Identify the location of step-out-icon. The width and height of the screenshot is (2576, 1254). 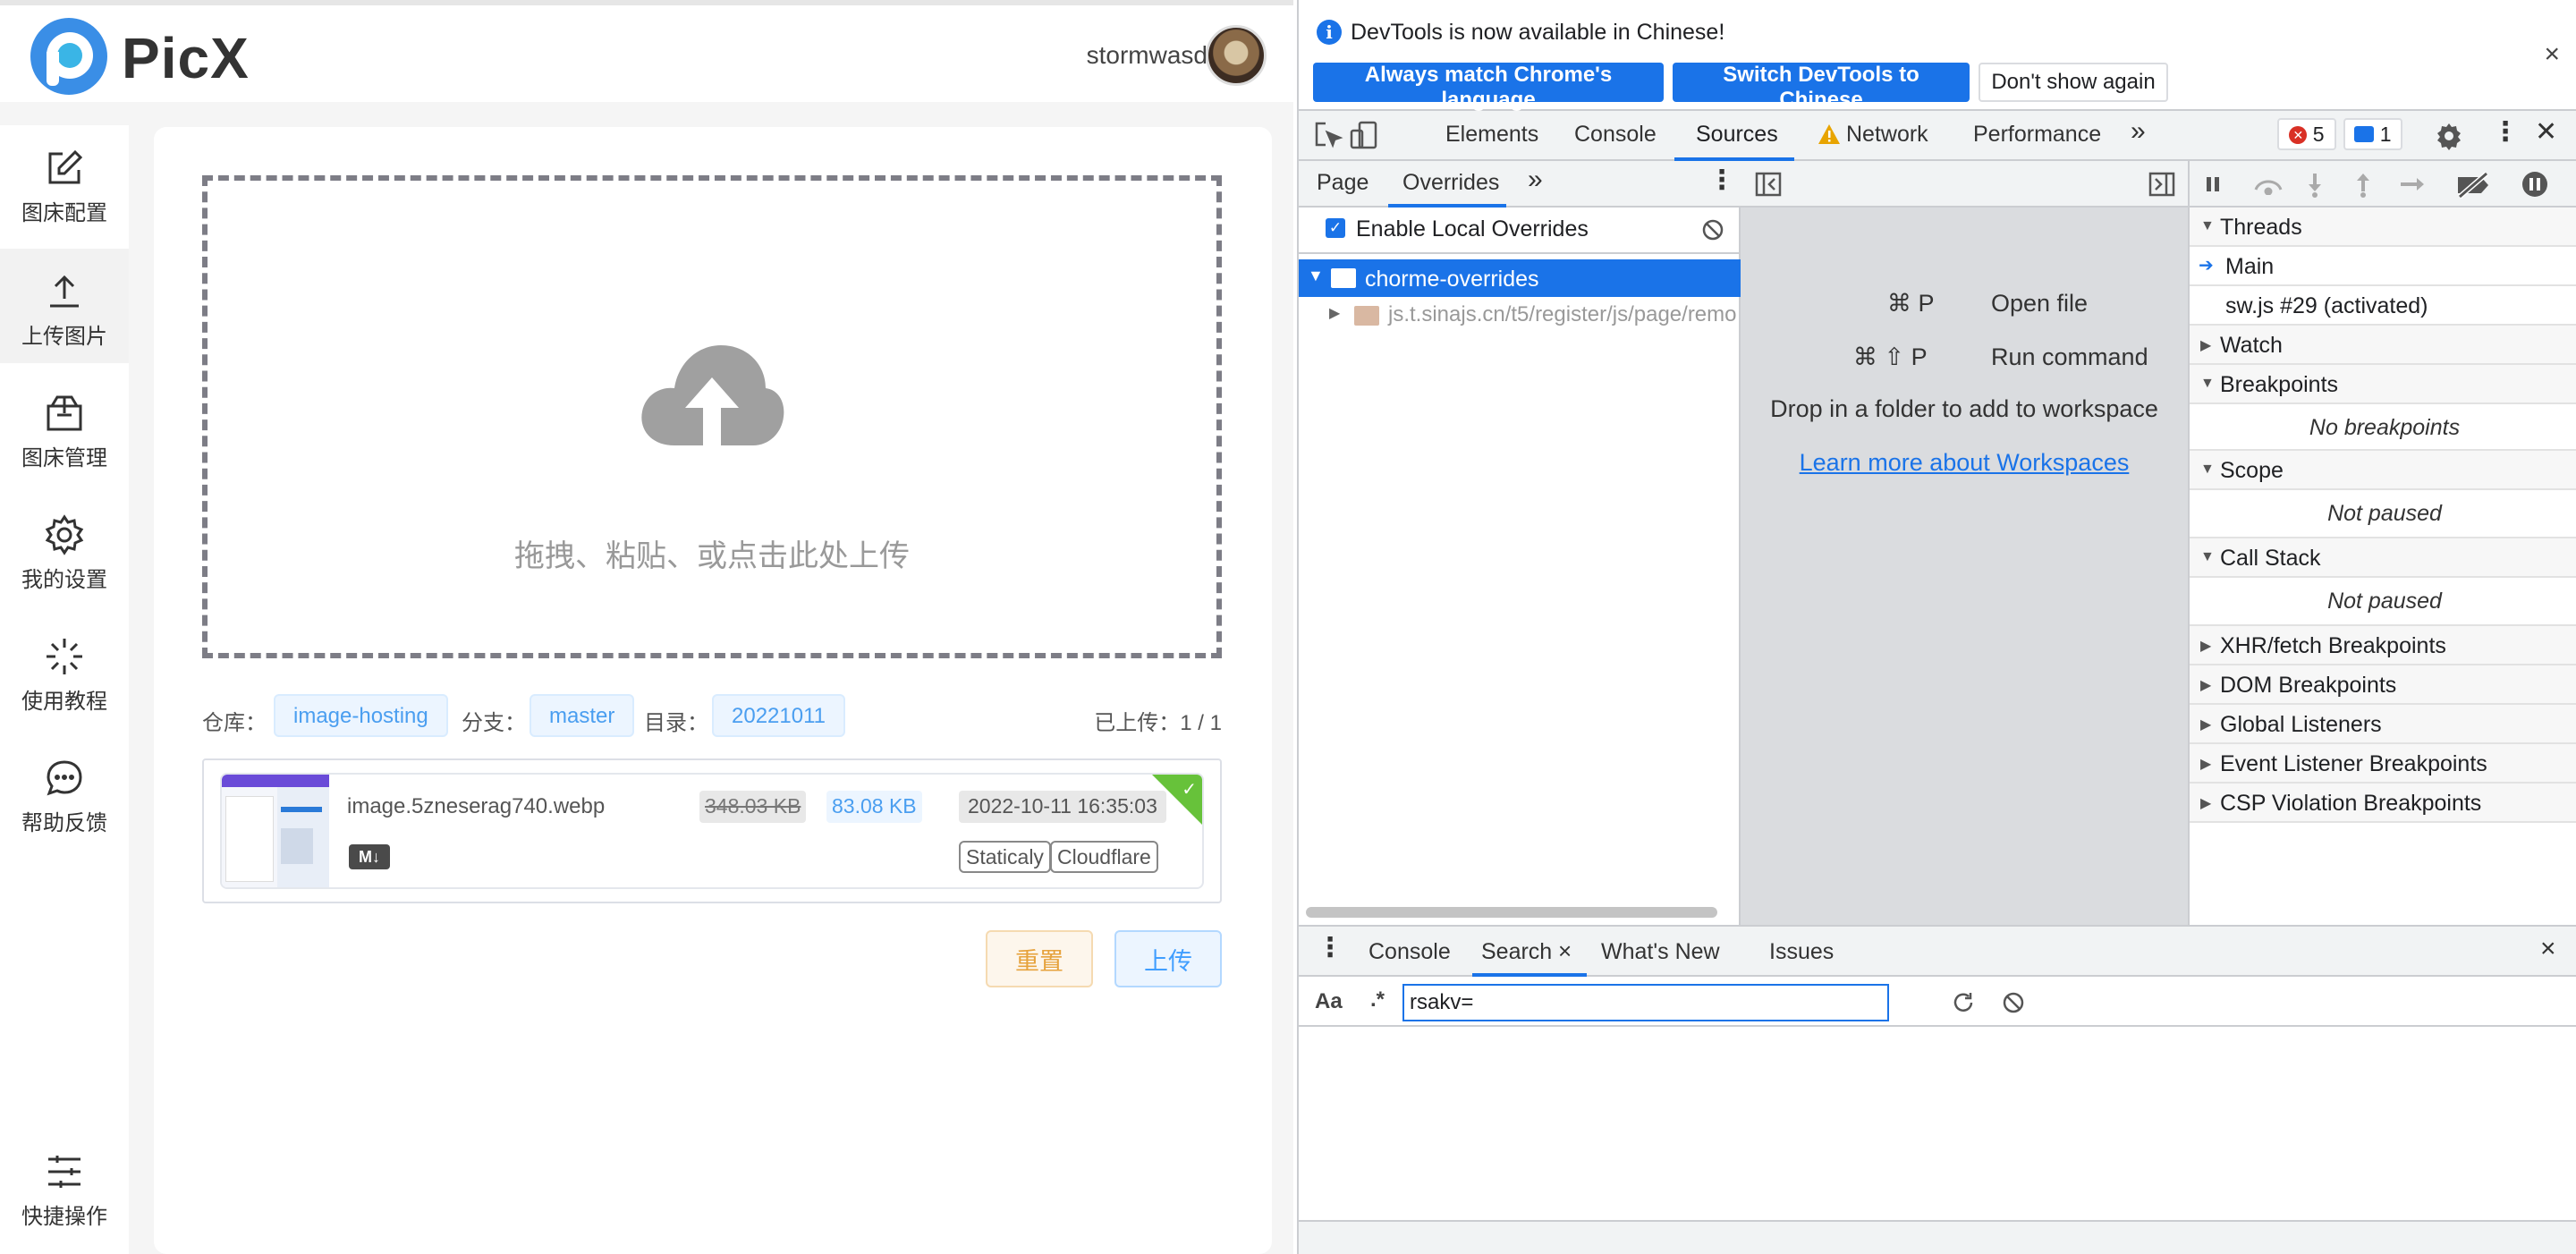
(2363, 185).